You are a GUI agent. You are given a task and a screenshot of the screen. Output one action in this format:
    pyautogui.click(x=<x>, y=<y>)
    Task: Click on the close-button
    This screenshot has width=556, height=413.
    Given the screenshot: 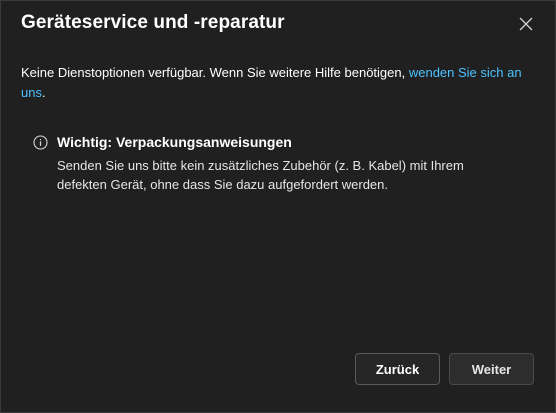 What is the action you would take?
    pyautogui.click(x=526, y=26)
    